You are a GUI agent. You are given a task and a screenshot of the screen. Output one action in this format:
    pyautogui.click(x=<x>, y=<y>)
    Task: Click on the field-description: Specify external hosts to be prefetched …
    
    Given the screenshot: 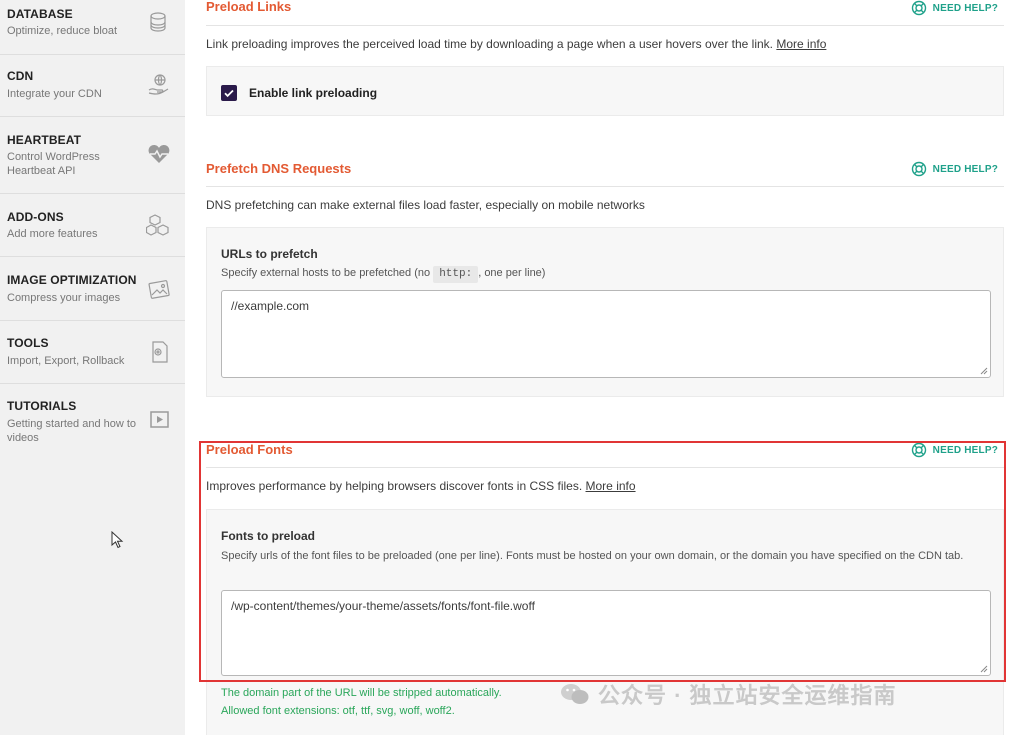 What is the action you would take?
    pyautogui.click(x=606, y=274)
    